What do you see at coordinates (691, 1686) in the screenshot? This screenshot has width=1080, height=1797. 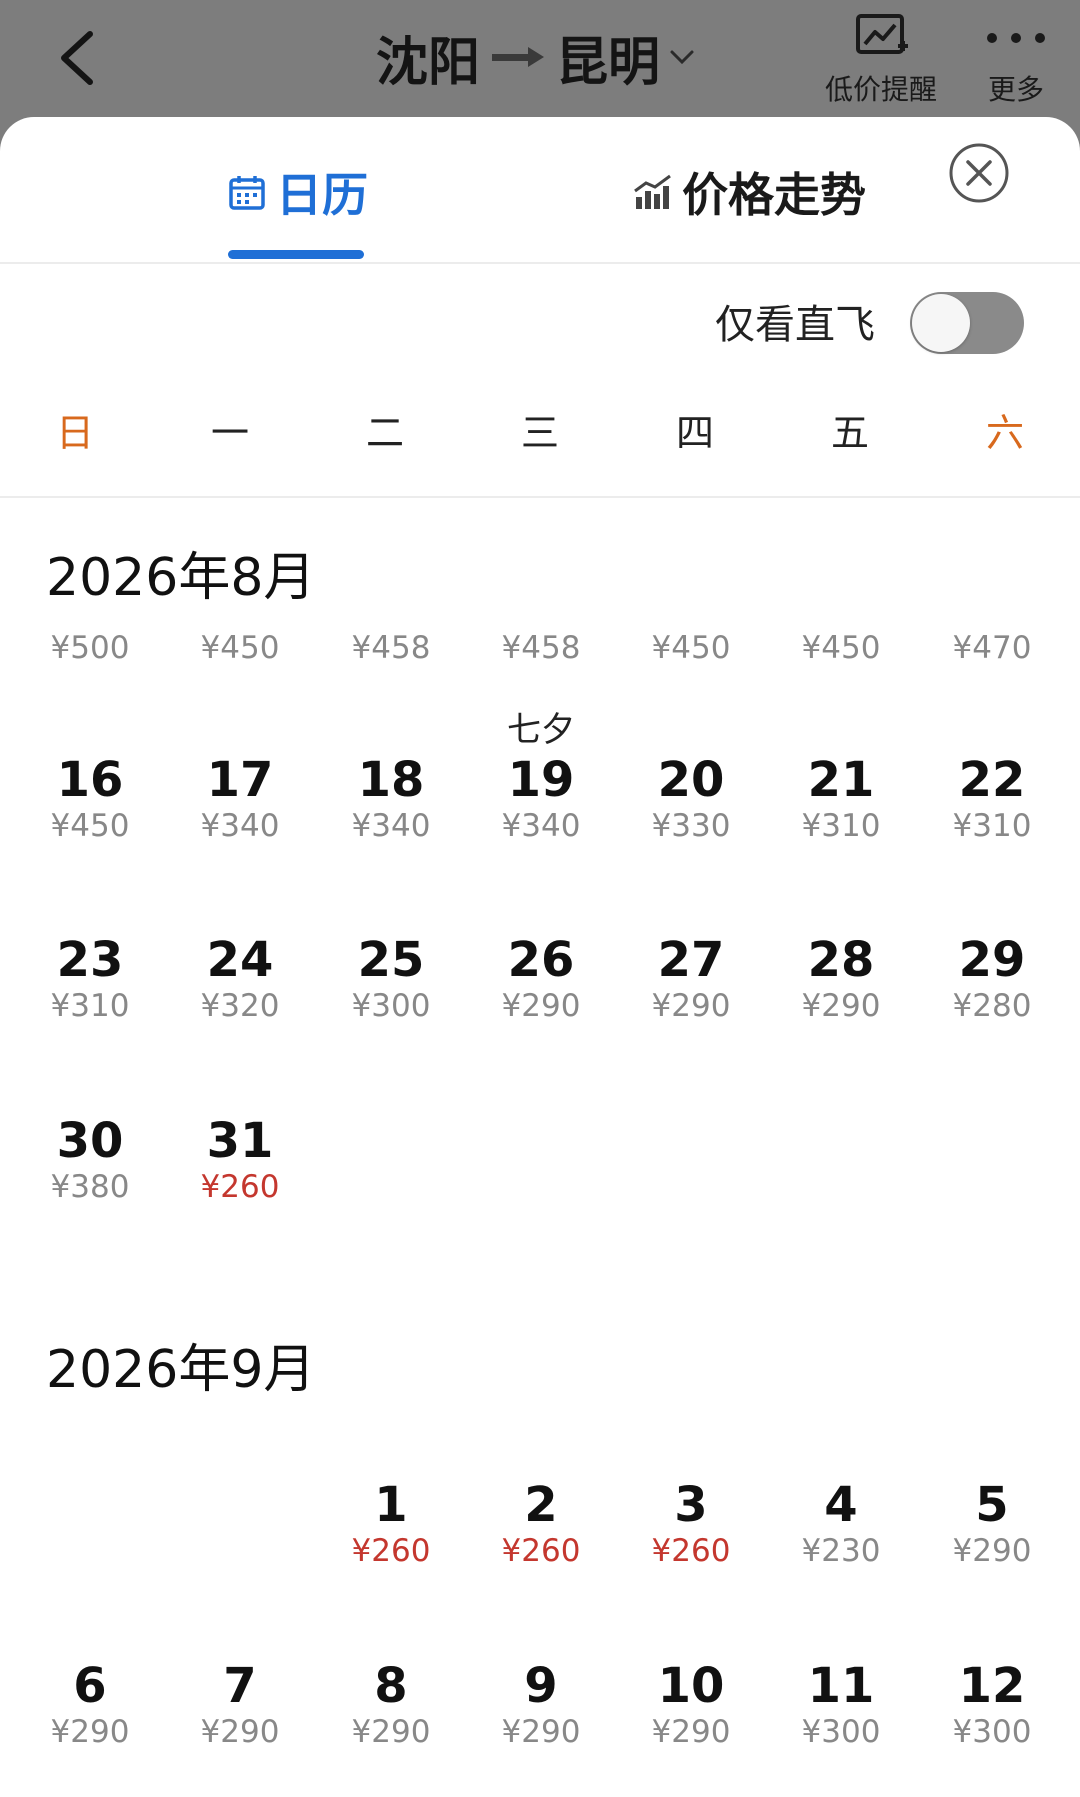 I see `day-number: 10` at bounding box center [691, 1686].